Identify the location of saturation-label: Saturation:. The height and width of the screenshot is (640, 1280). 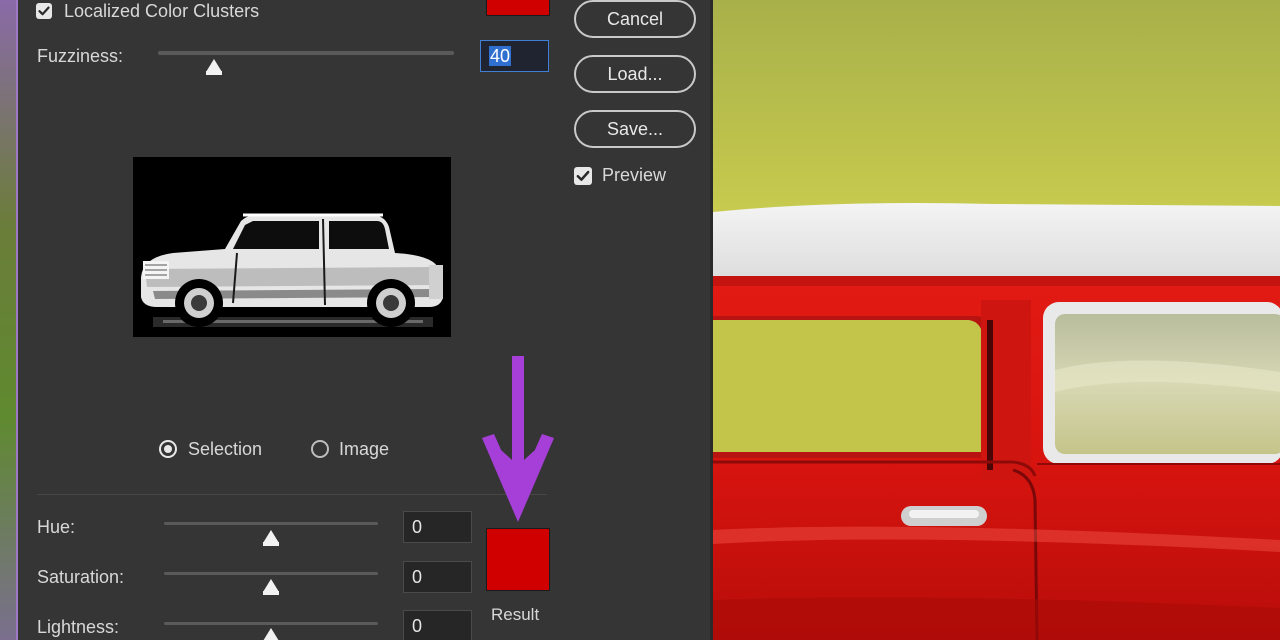
(81, 577).